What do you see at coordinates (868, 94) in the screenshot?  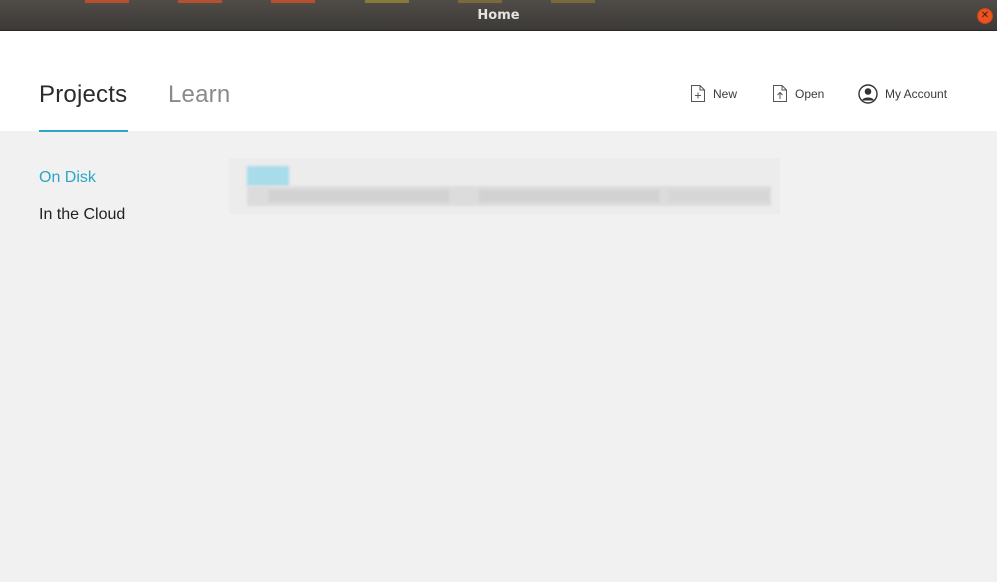 I see `account-icon` at bounding box center [868, 94].